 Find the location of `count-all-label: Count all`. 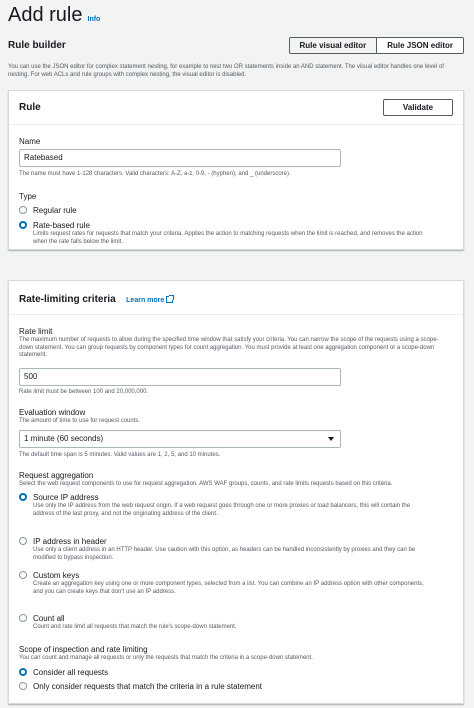

count-all-label: Count all is located at coordinates (49, 618).